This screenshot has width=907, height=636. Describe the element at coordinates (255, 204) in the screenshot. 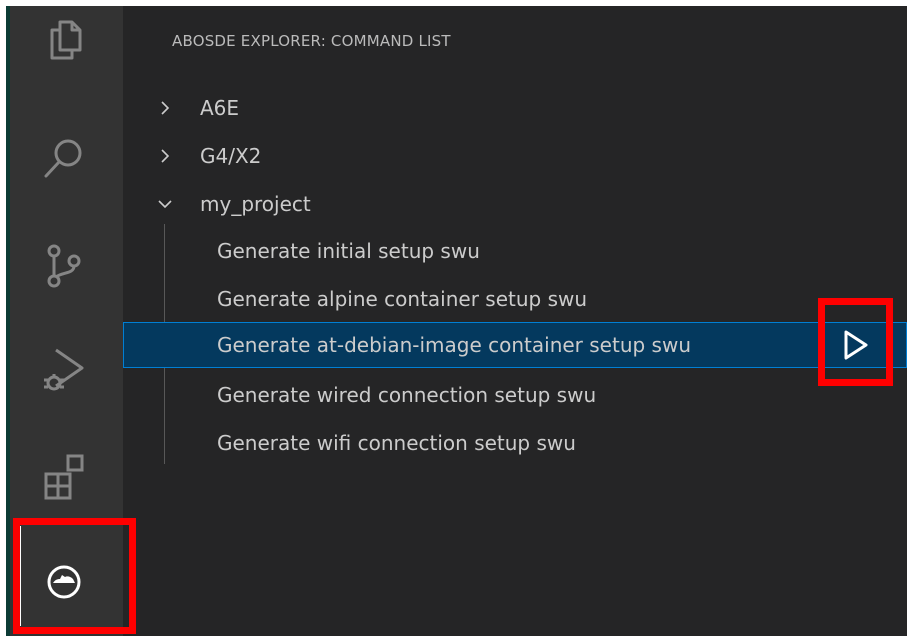

I see `tree-group-label: my_project` at that location.